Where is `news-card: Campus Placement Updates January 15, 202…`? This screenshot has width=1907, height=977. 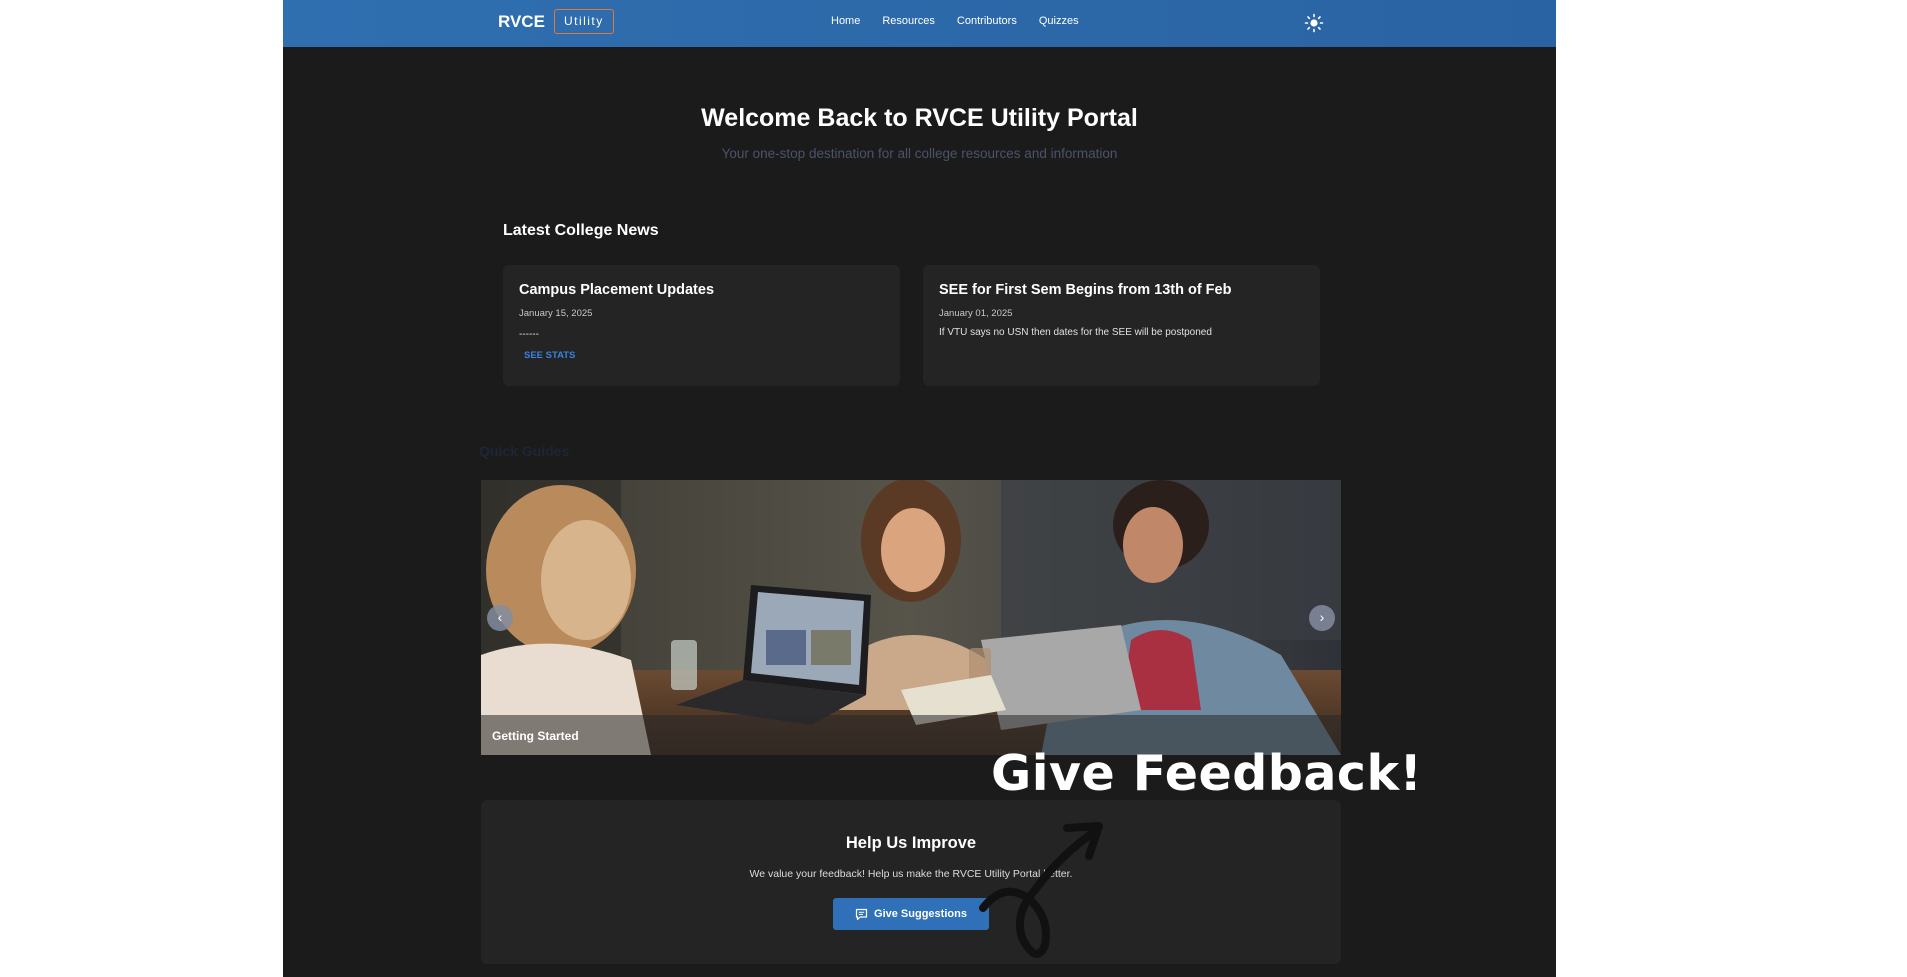 news-card: Campus Placement Updates January 15, 202… is located at coordinates (701, 325).